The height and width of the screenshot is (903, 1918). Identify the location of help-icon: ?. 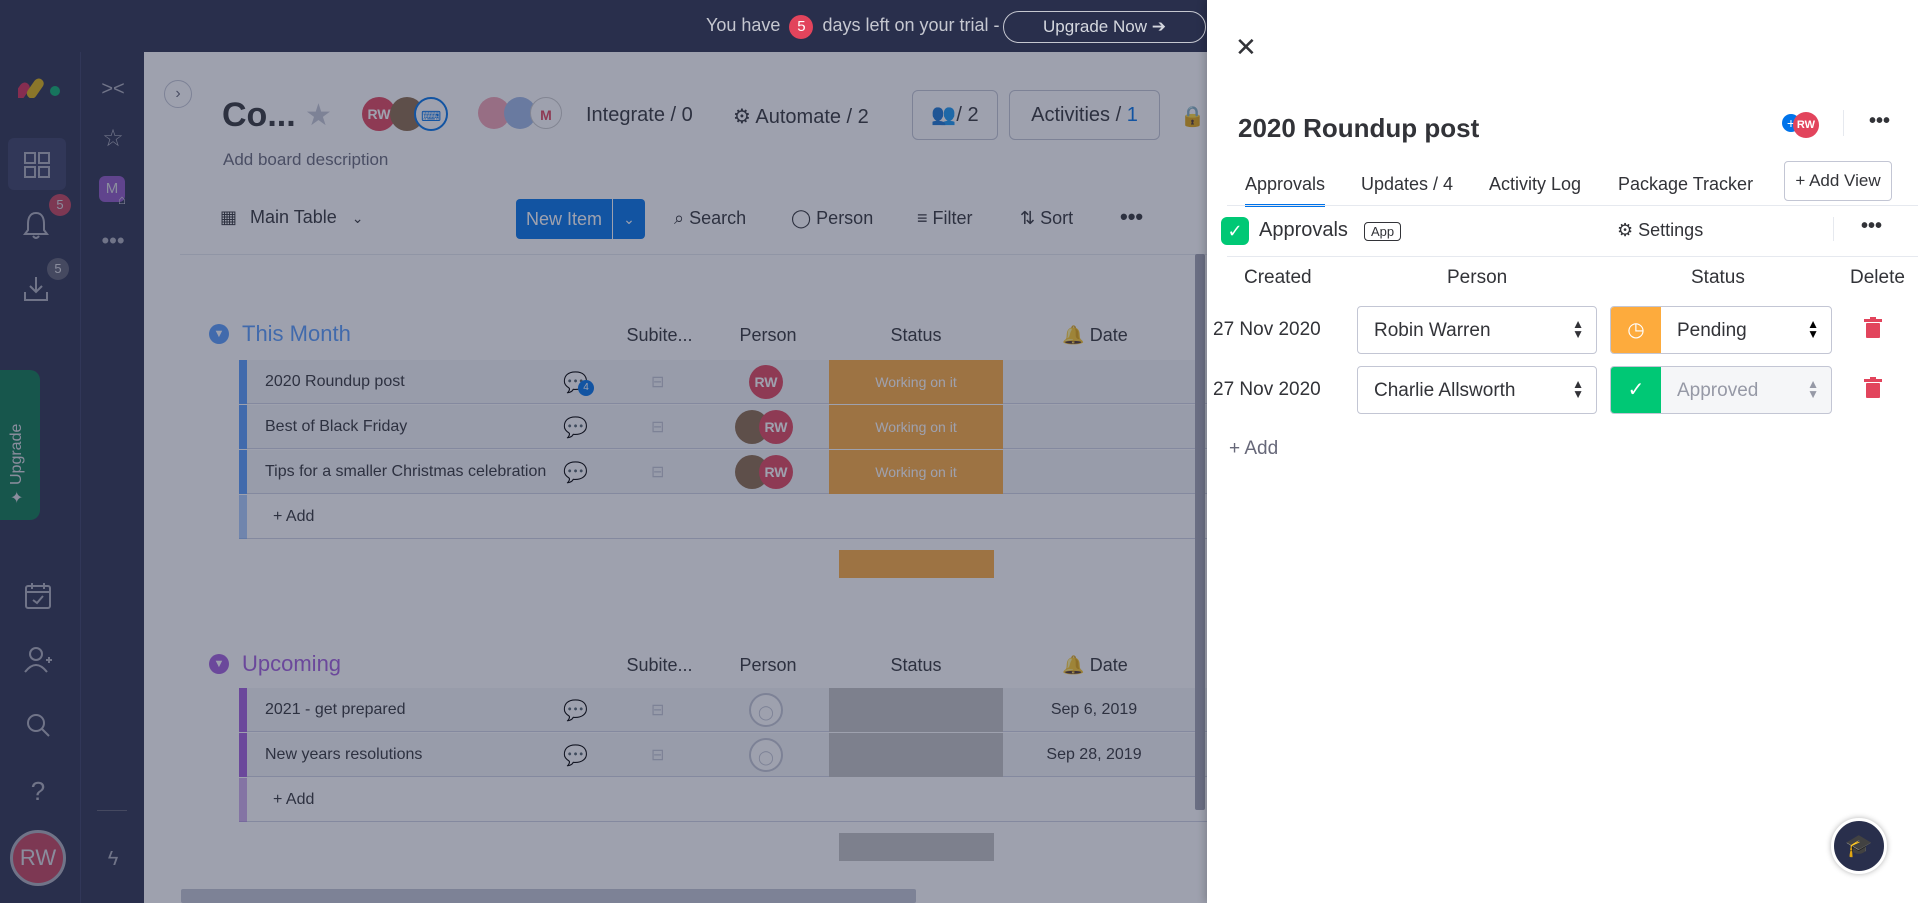
(38, 791).